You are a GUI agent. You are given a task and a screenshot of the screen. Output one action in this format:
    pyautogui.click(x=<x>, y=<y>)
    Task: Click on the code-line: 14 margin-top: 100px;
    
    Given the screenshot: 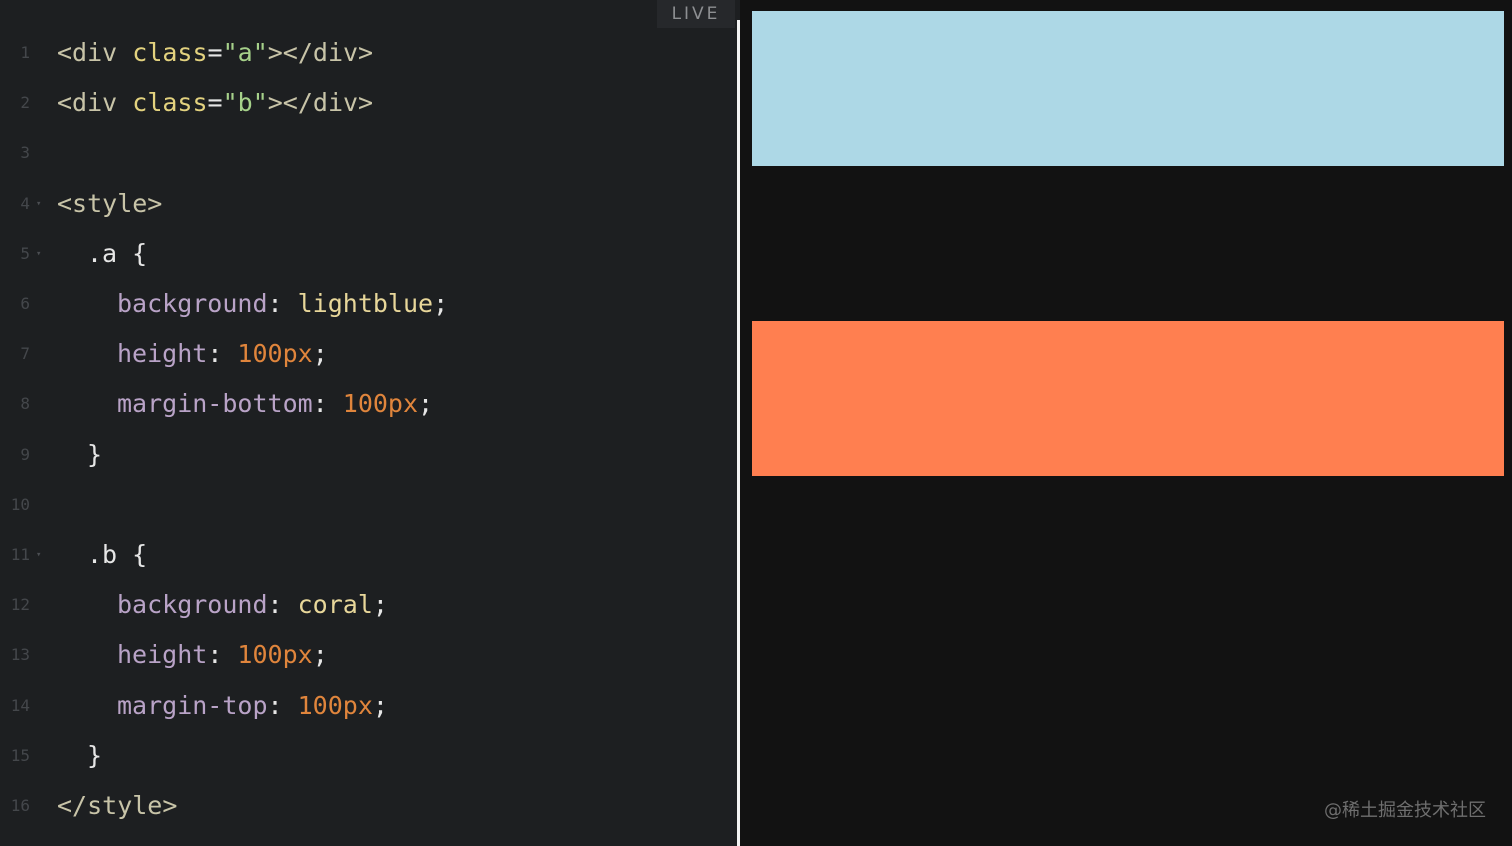 What is the action you would take?
    pyautogui.click(x=368, y=706)
    